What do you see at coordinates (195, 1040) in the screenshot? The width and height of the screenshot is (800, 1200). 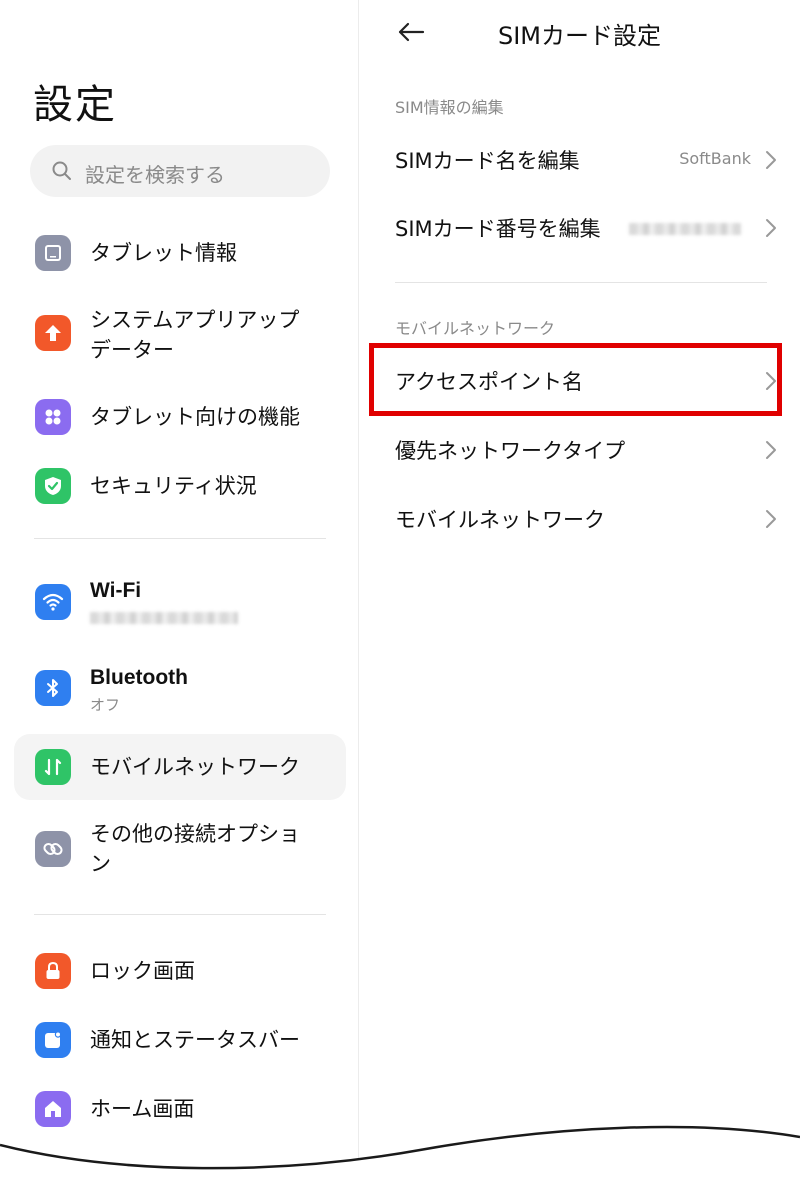 I see `sidebar-item-label: 通知とステータスバー` at bounding box center [195, 1040].